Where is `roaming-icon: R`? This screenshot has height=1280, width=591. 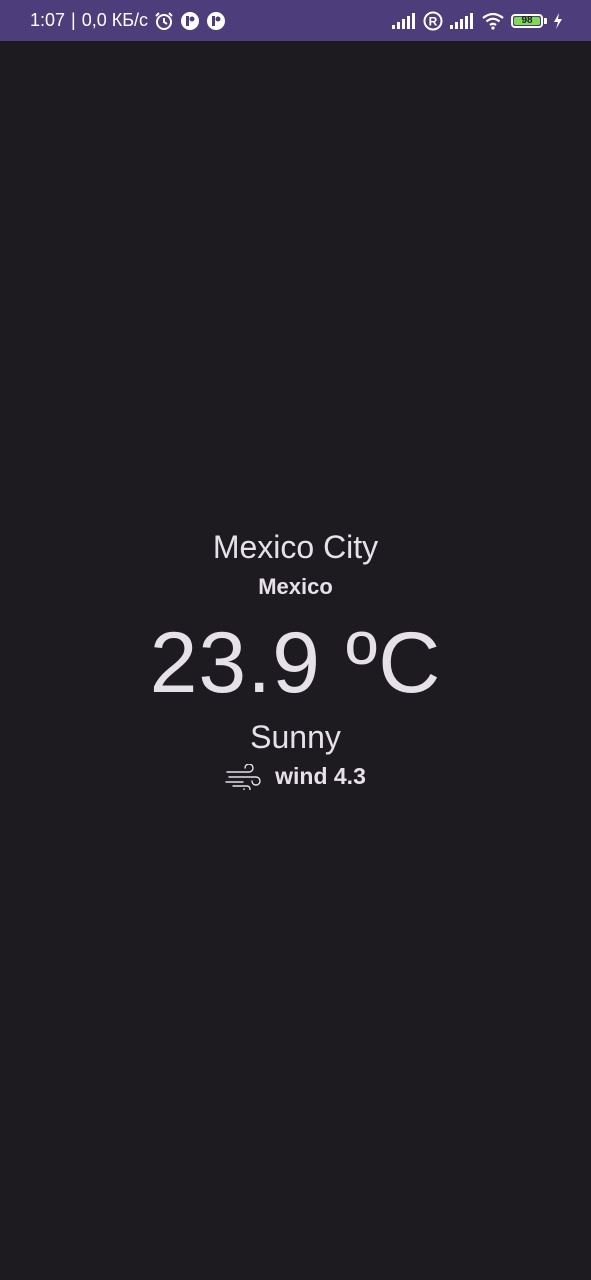 roaming-icon: R is located at coordinates (433, 21).